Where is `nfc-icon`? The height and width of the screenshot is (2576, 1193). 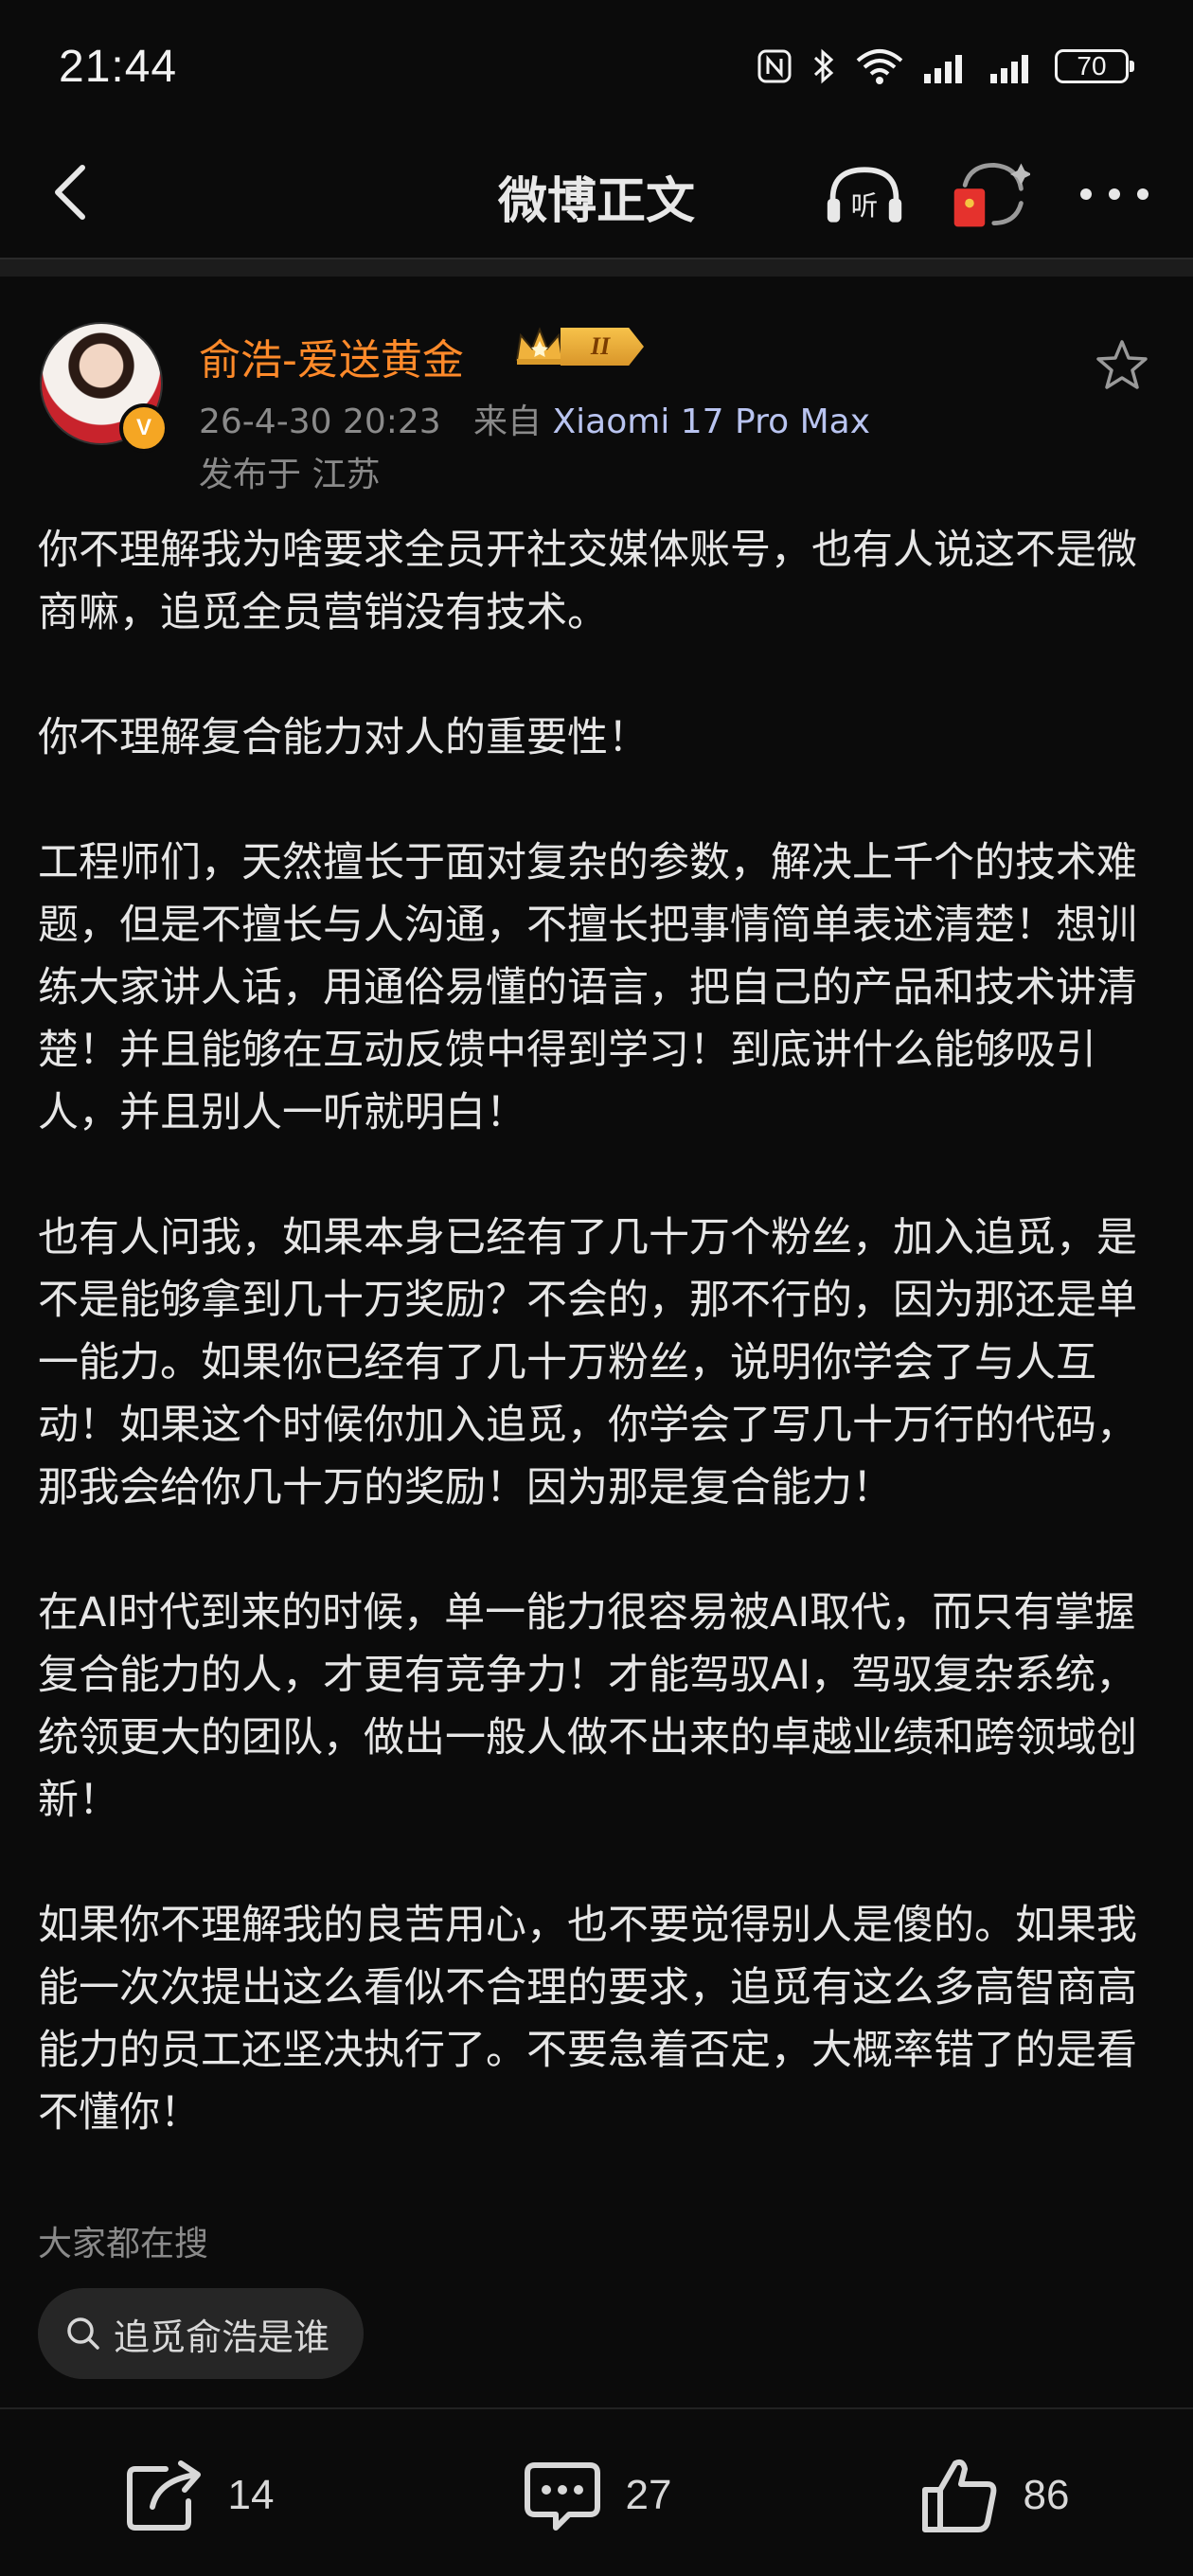 nfc-icon is located at coordinates (774, 66).